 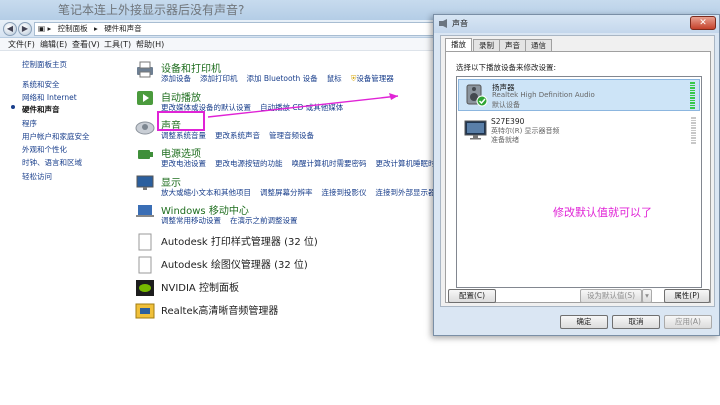 What do you see at coordinates (301, 107) in the screenshot?
I see `link-autoplay-cd: 自动播放 CD 或其他媒体` at bounding box center [301, 107].